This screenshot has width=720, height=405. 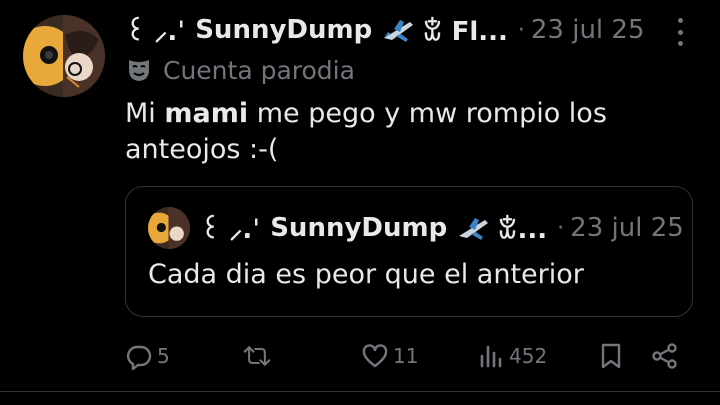 I want to click on more-icon, so click(x=680, y=32).